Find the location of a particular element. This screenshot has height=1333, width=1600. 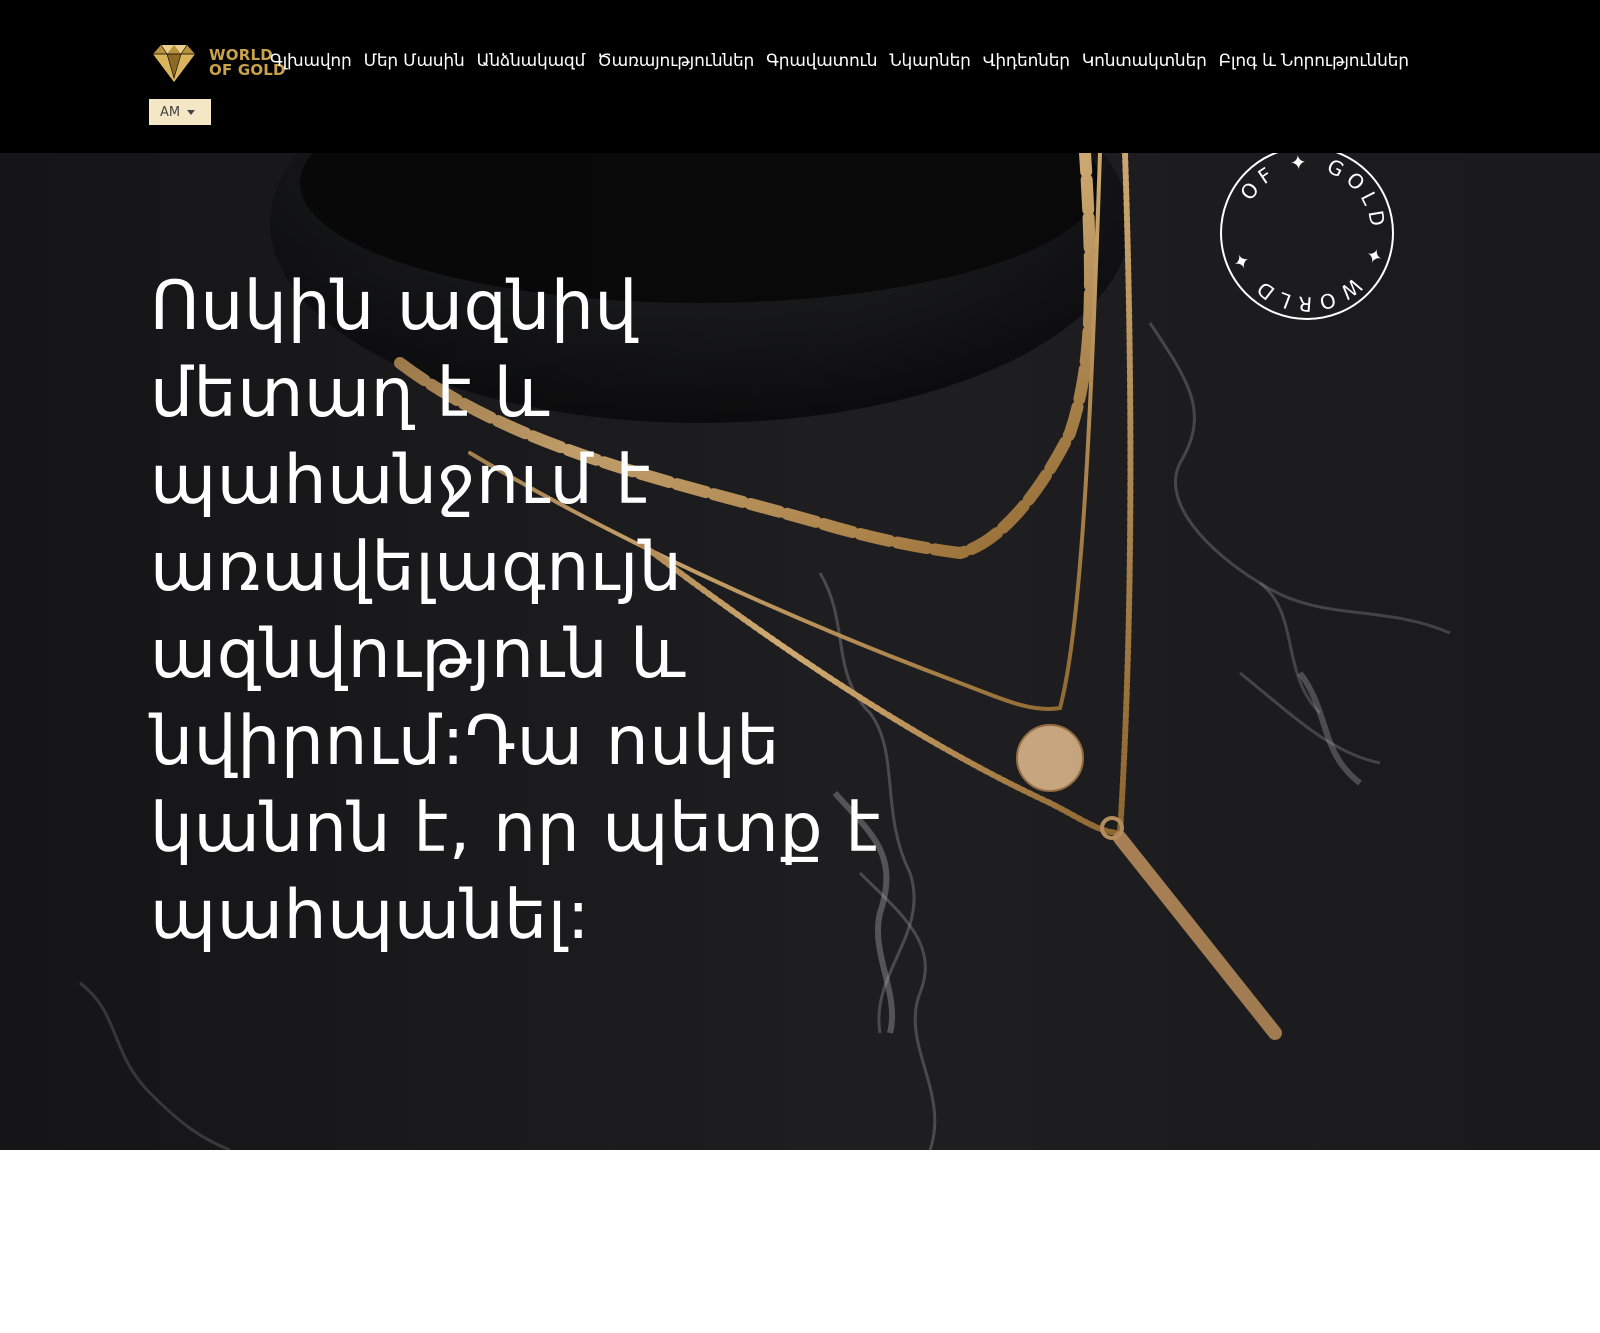

world-of-gold-seal: OF ✦ GOLD ✦ WORLD ✦ is located at coordinates (1307, 236).